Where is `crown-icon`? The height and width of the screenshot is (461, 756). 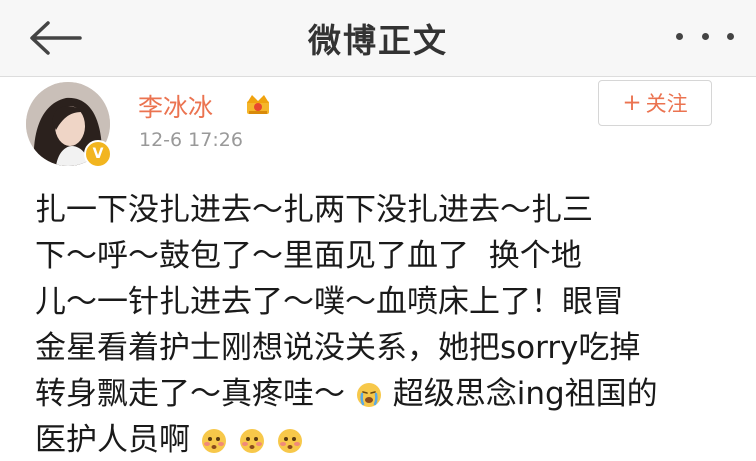
crown-icon is located at coordinates (258, 104).